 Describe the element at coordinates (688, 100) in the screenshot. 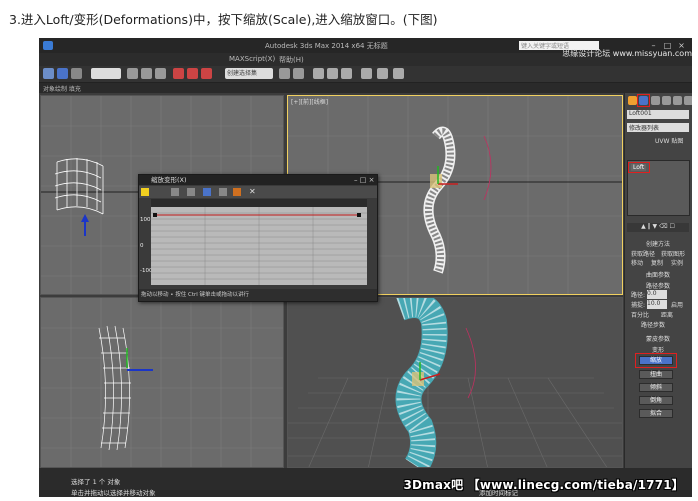

I see `utilities-tab-icon` at that location.